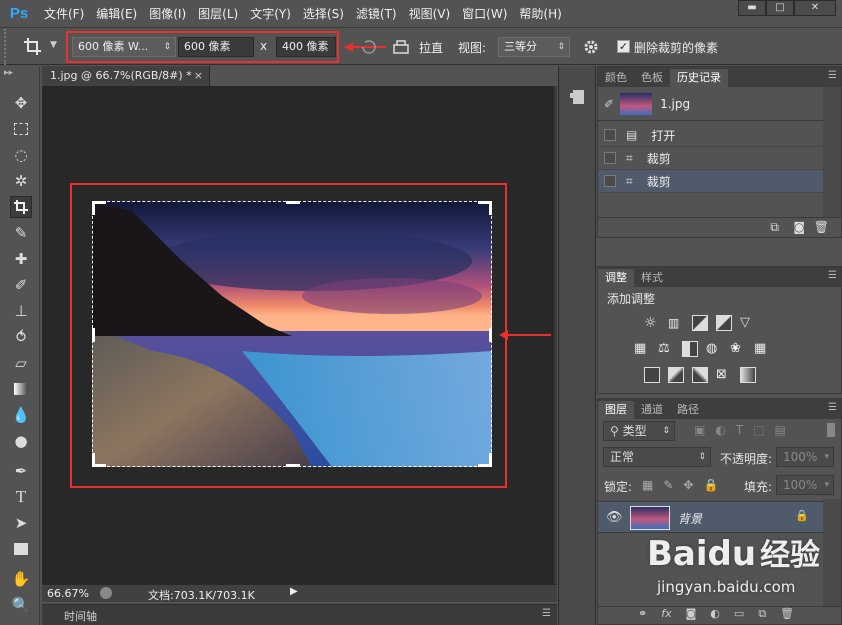  What do you see at coordinates (652, 78) in the screenshot?
I see `tab-swatches: 色板` at bounding box center [652, 78].